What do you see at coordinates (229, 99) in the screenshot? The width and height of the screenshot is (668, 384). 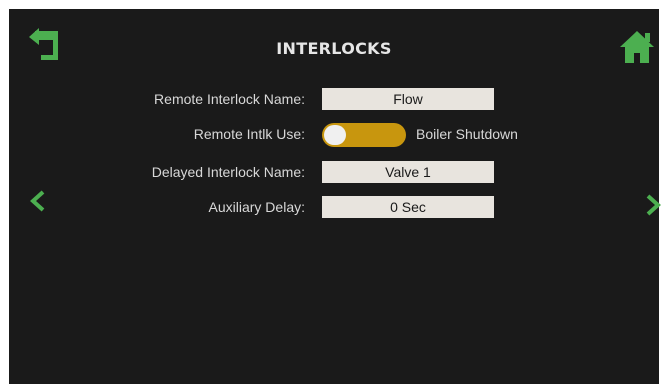 I see `remote-interlock-name-label: Remote Interlock Name:` at bounding box center [229, 99].